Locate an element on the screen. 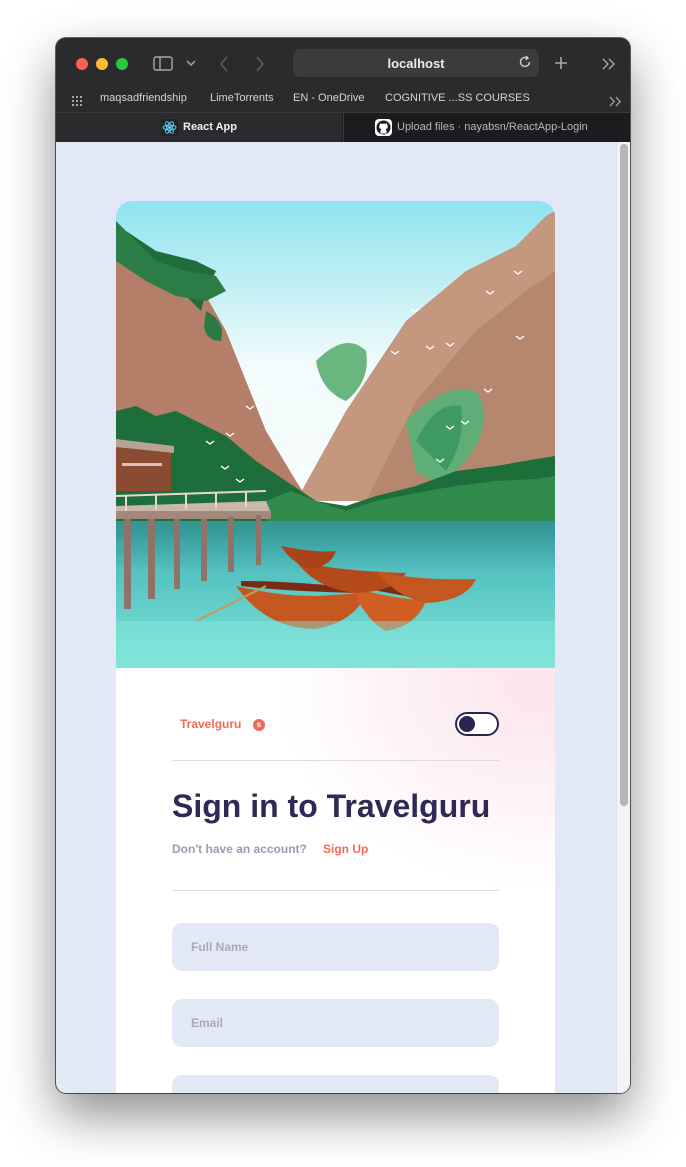 The height and width of the screenshot is (1167, 686). password-field is located at coordinates (335, 1084).